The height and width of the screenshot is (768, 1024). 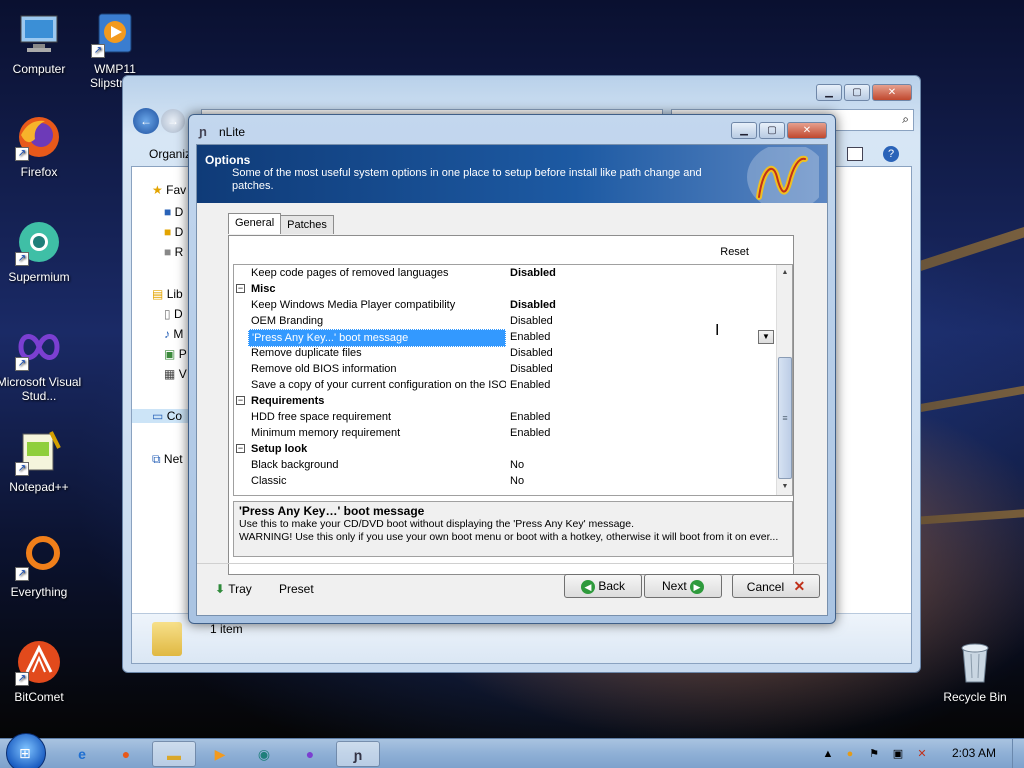 I want to click on back-arrow-icon: ←, so click(x=146, y=121).